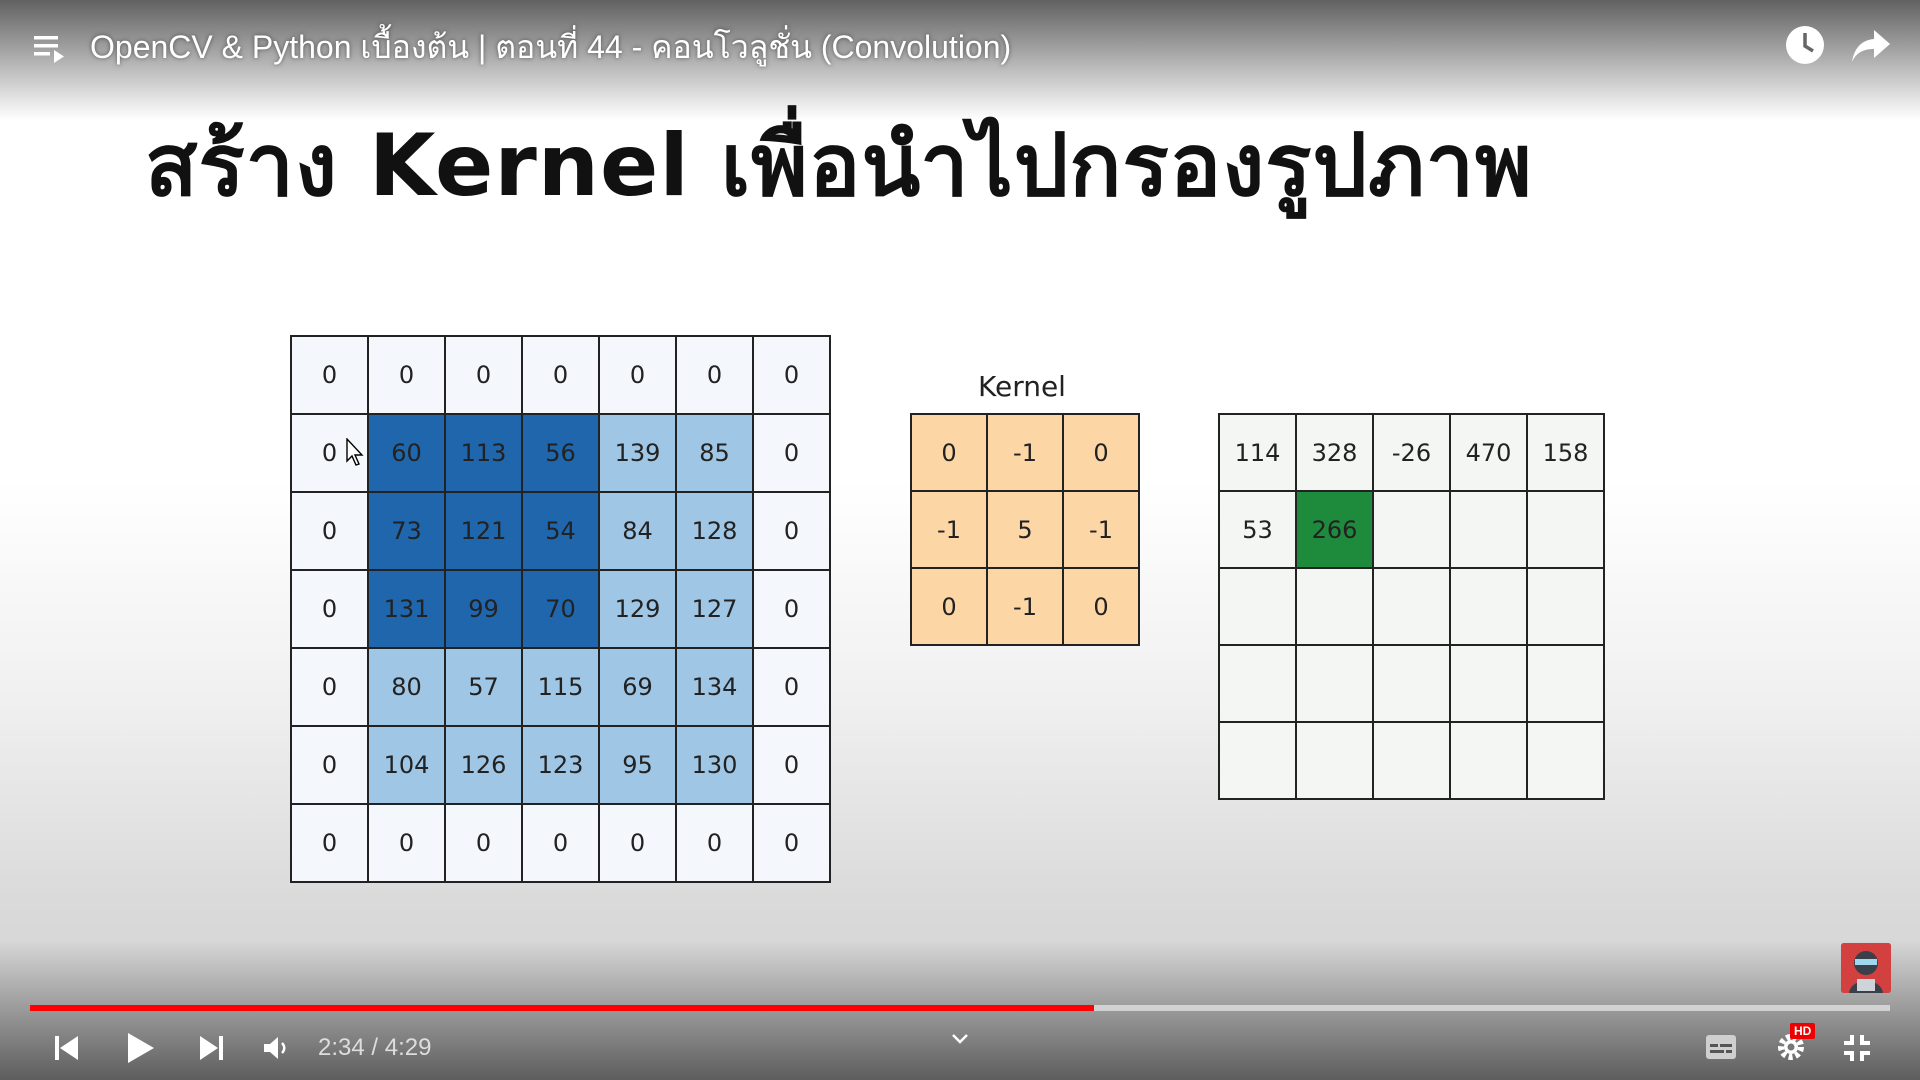 The image size is (1920, 1080). I want to click on output-matrix-cell: 266, so click(1334, 529).